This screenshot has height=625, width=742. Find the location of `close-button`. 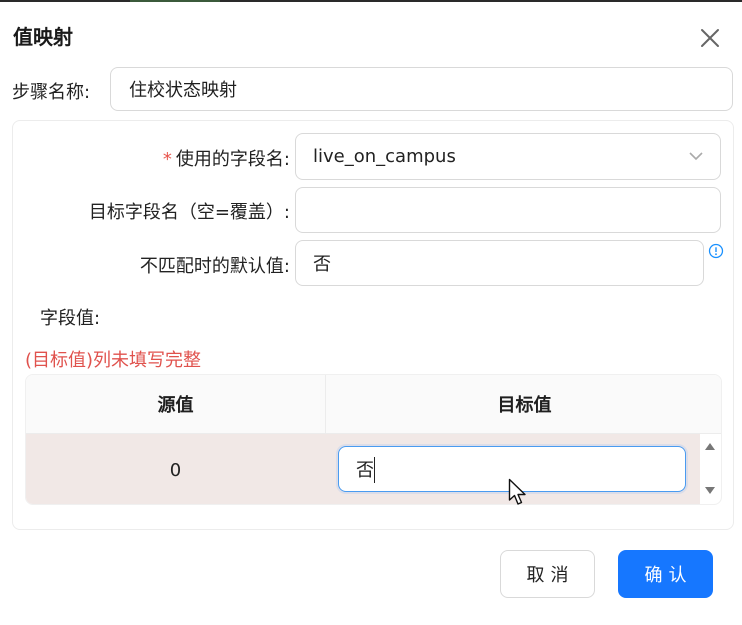

close-button is located at coordinates (710, 38).